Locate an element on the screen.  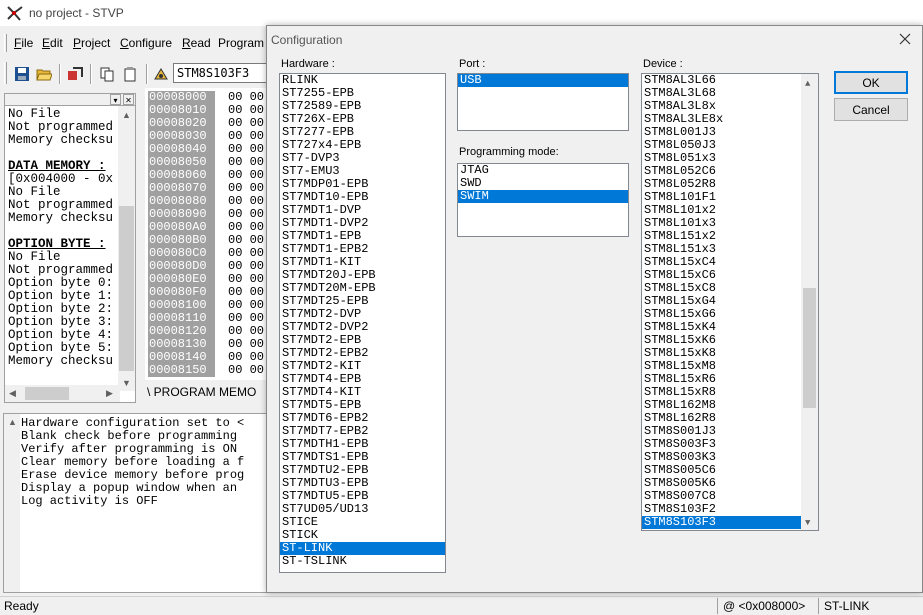
copy-button is located at coordinates (107, 74).